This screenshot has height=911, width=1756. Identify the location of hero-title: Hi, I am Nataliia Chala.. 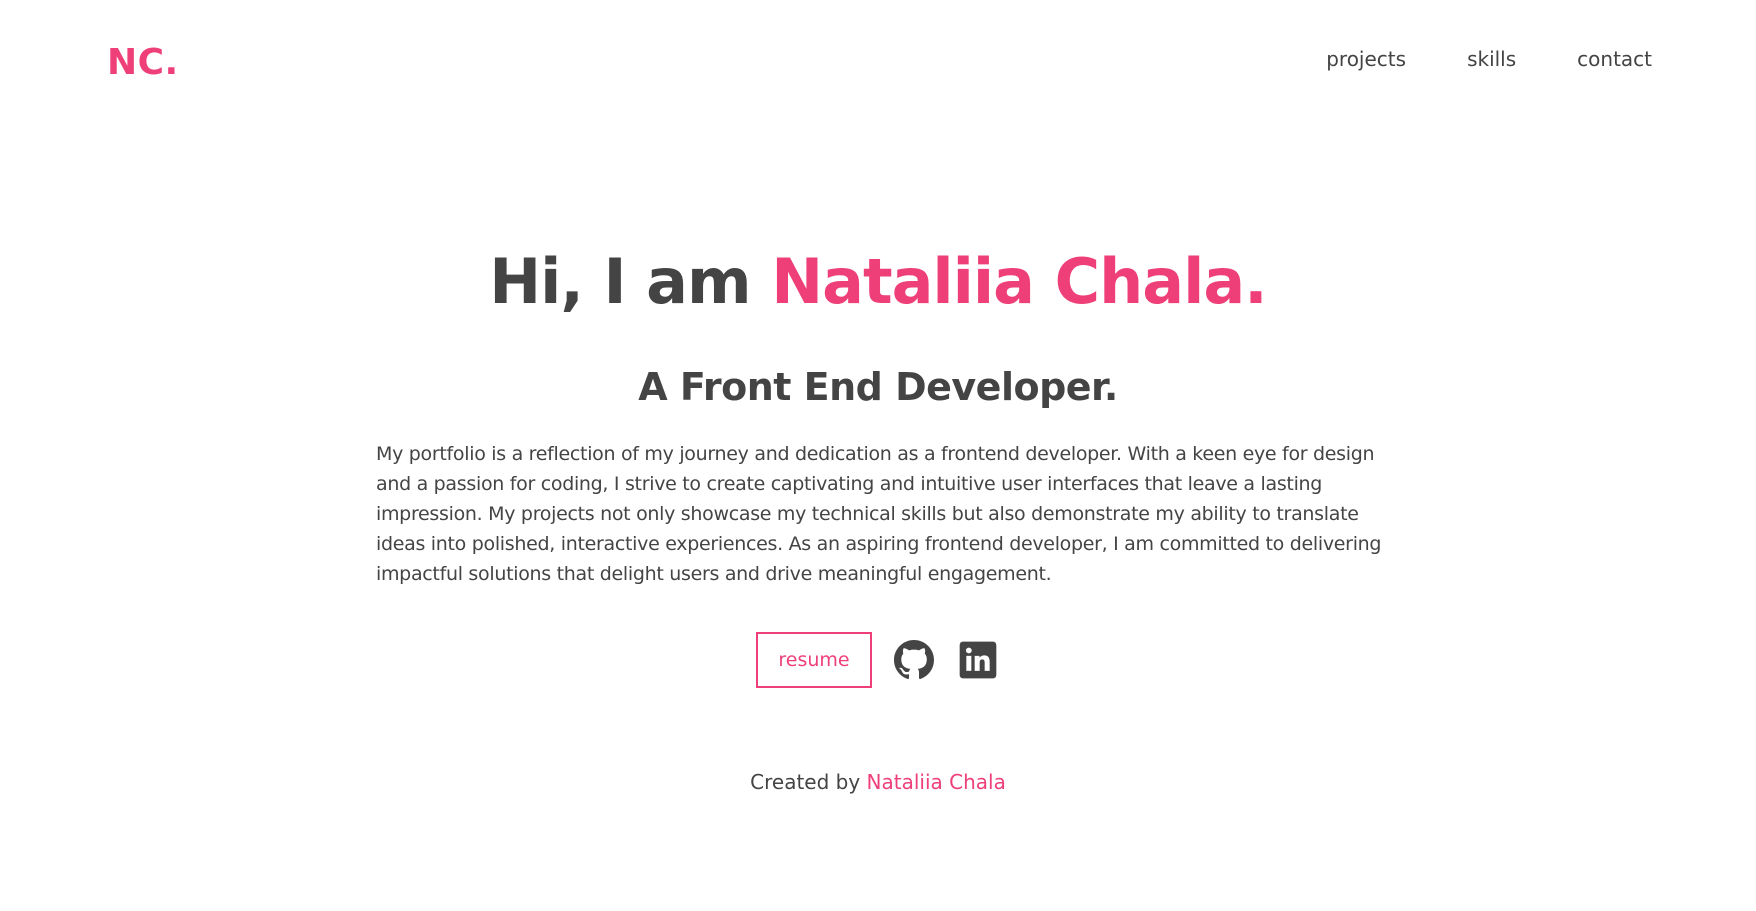
(878, 282).